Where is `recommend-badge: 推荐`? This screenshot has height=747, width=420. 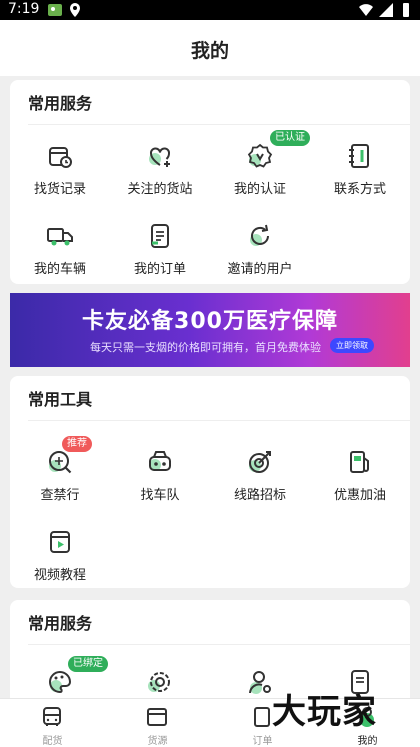 recommend-badge: 推荐 is located at coordinates (77, 444).